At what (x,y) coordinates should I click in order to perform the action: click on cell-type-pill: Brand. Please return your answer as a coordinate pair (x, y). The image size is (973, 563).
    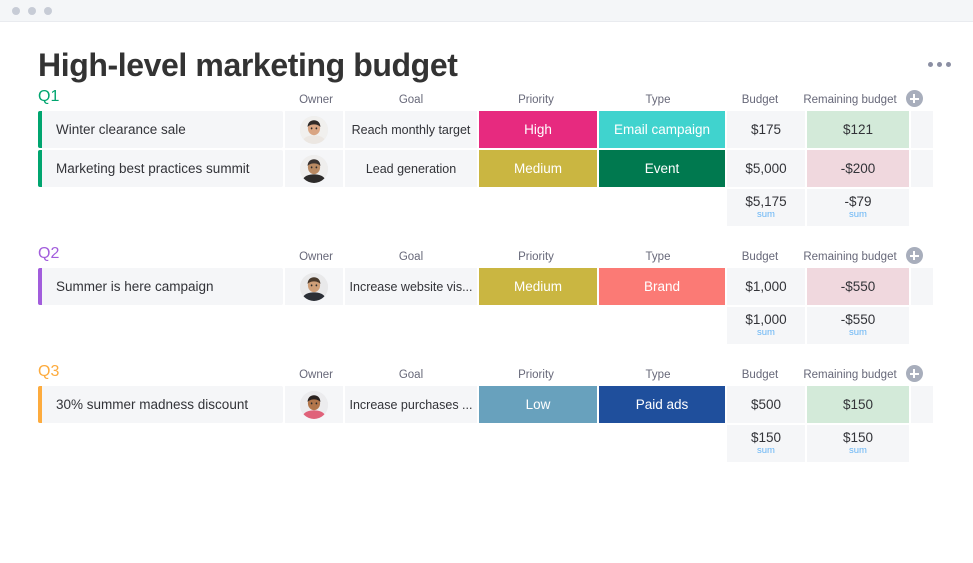
    Looking at the image, I should click on (662, 287).